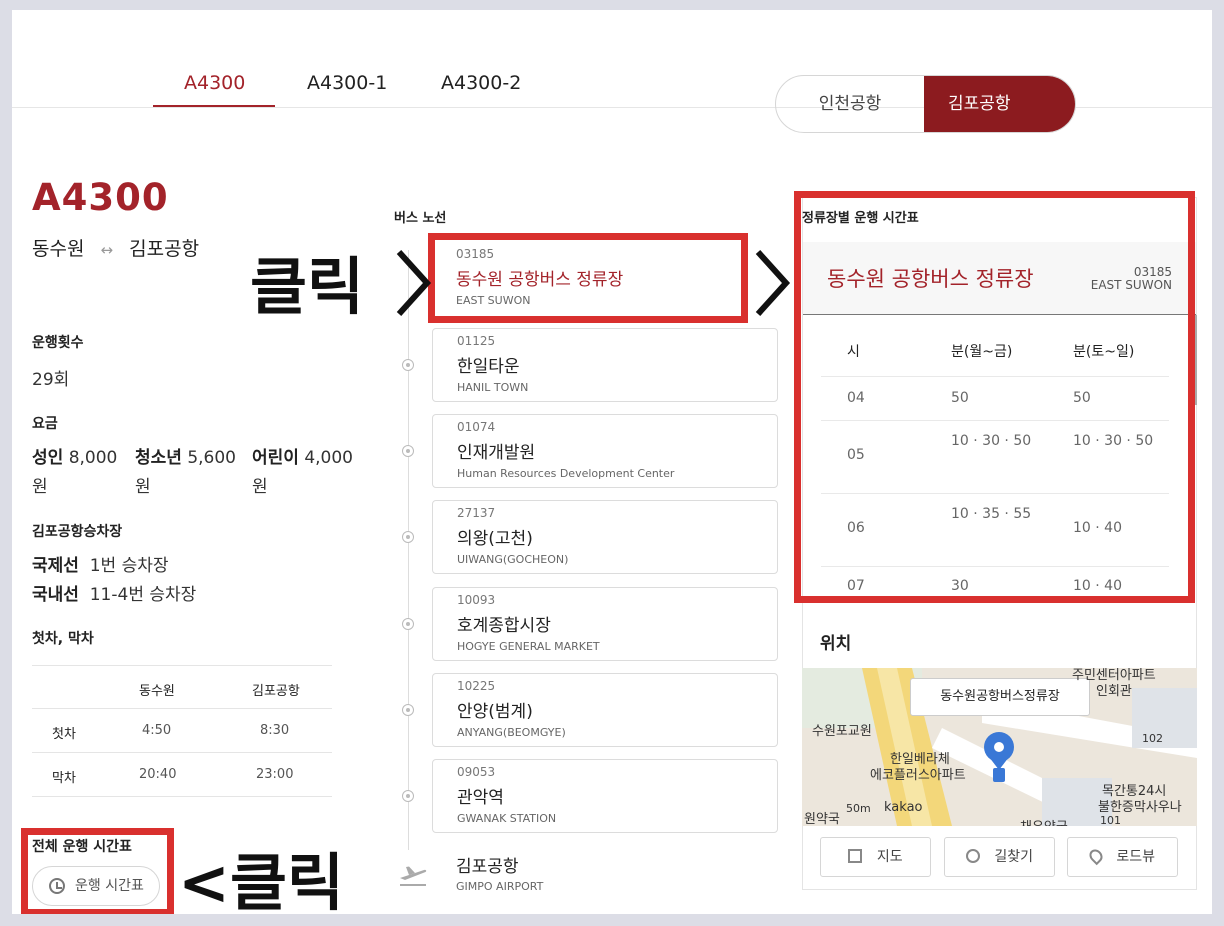 The height and width of the screenshot is (926, 1224). I want to click on airport-toggle: 인천공항 김포공항, so click(925, 104).